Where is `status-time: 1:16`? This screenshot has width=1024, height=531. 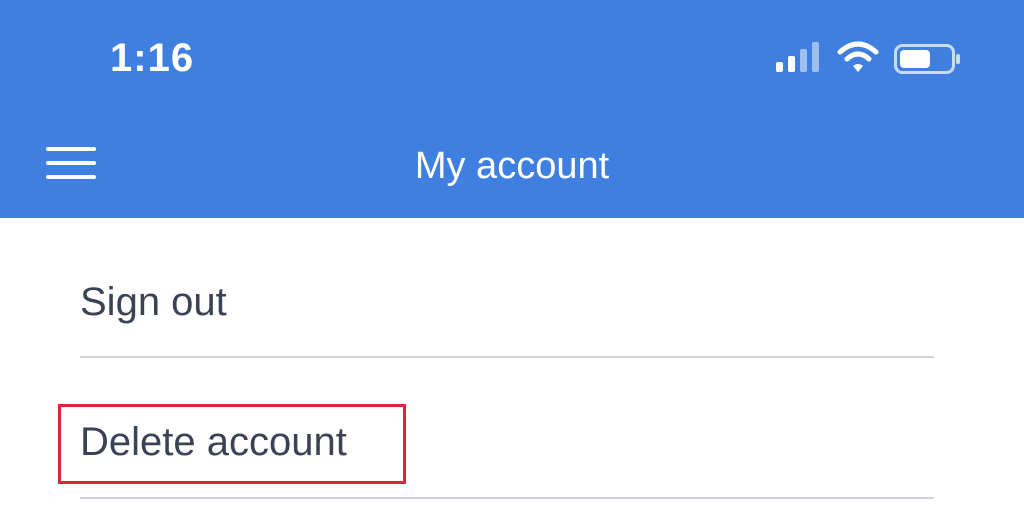
status-time: 1:16 is located at coordinates (152, 58).